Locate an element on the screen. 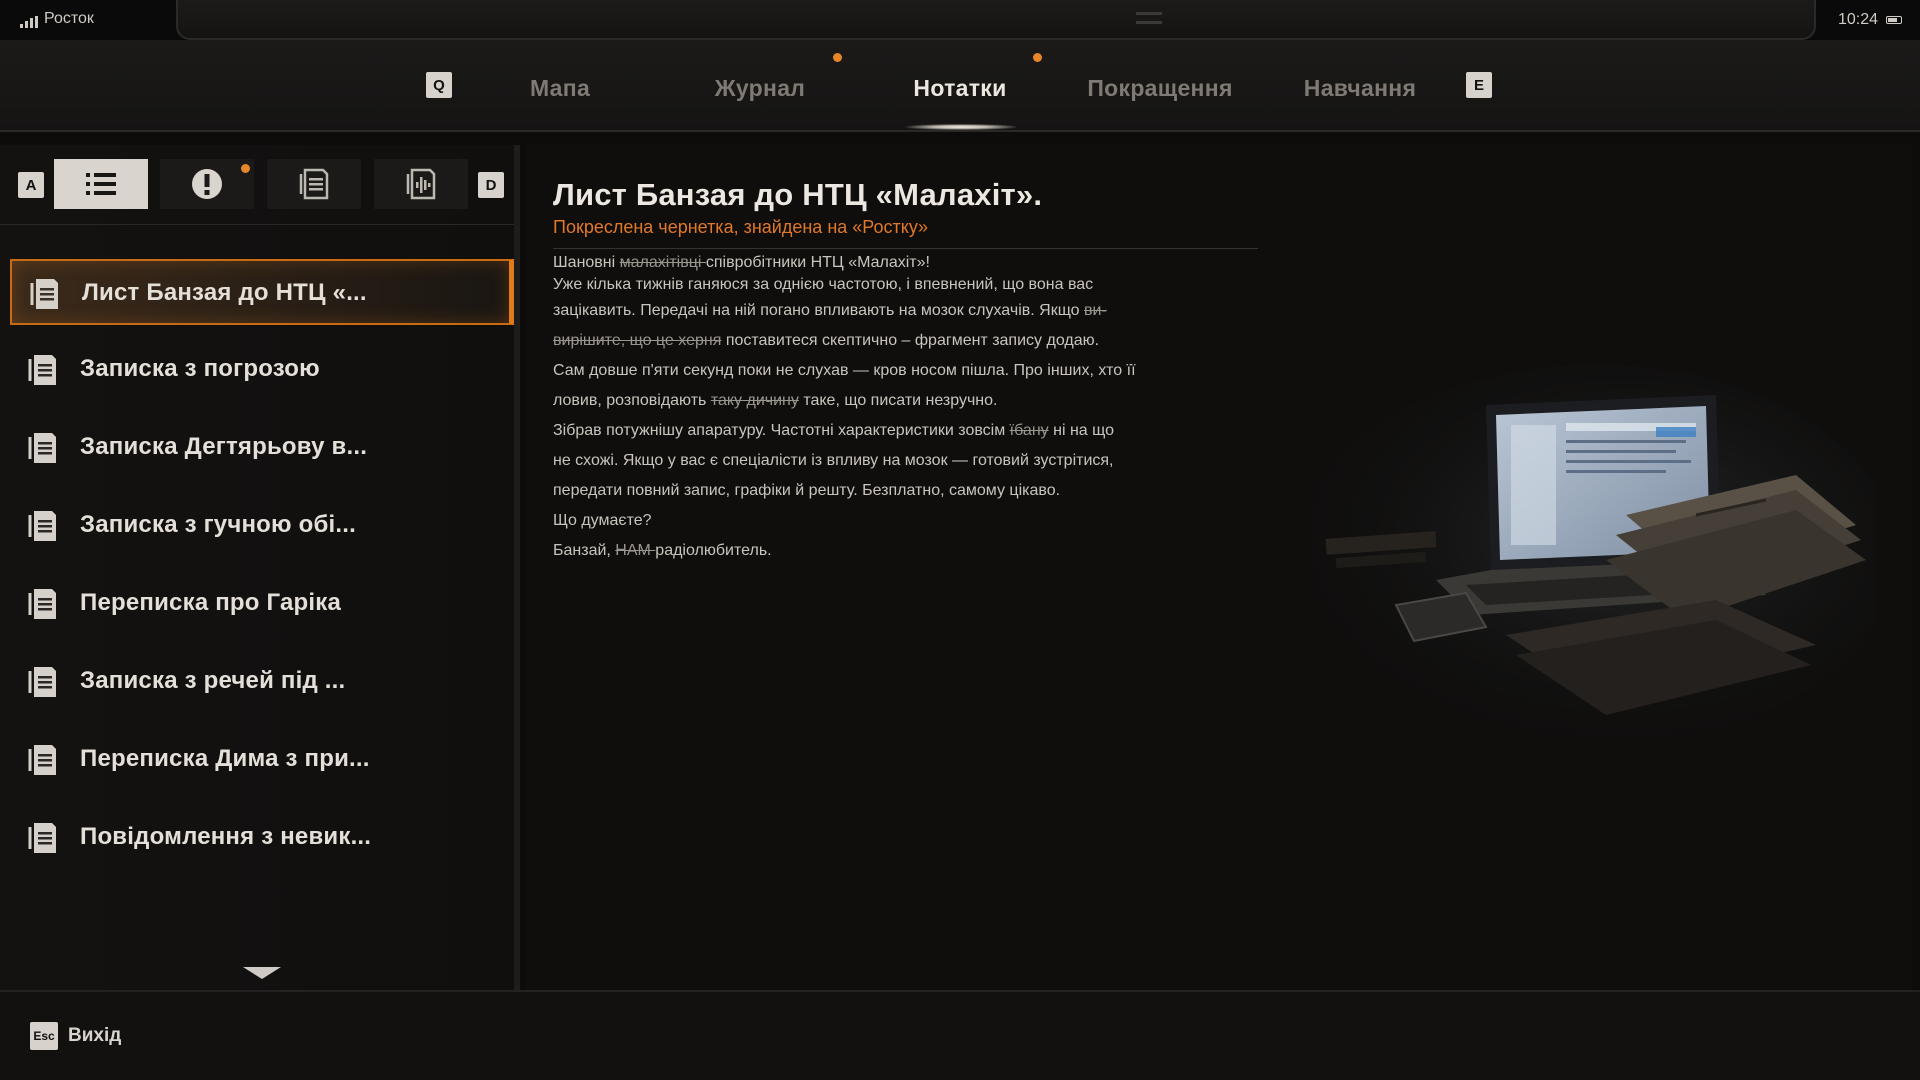  tab-journal: Журнал is located at coordinates (760, 88).